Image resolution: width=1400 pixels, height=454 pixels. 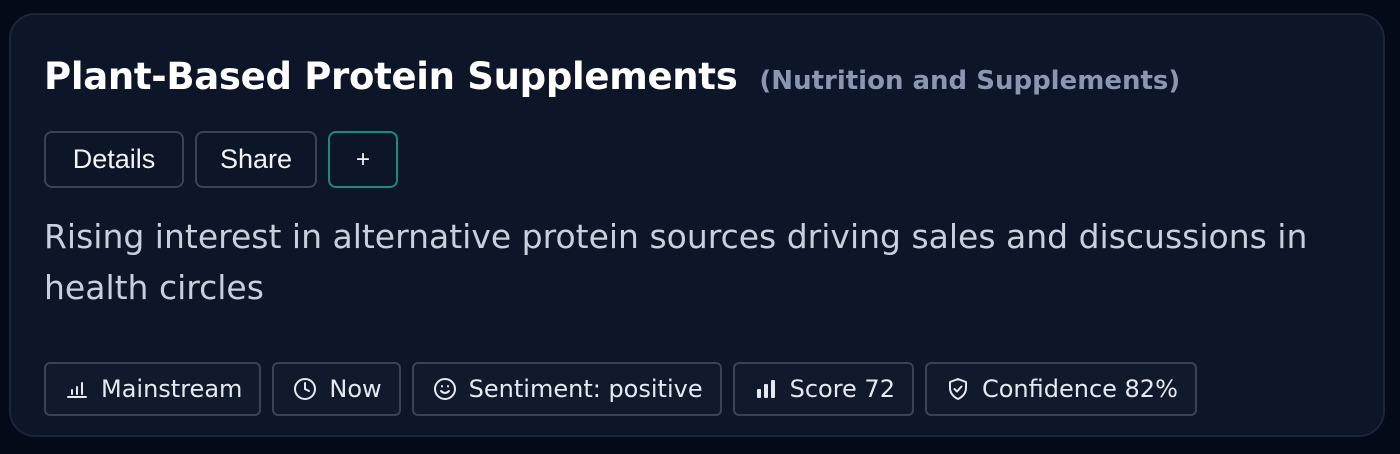 I want to click on tag-stage: Mainstream, so click(x=153, y=389).